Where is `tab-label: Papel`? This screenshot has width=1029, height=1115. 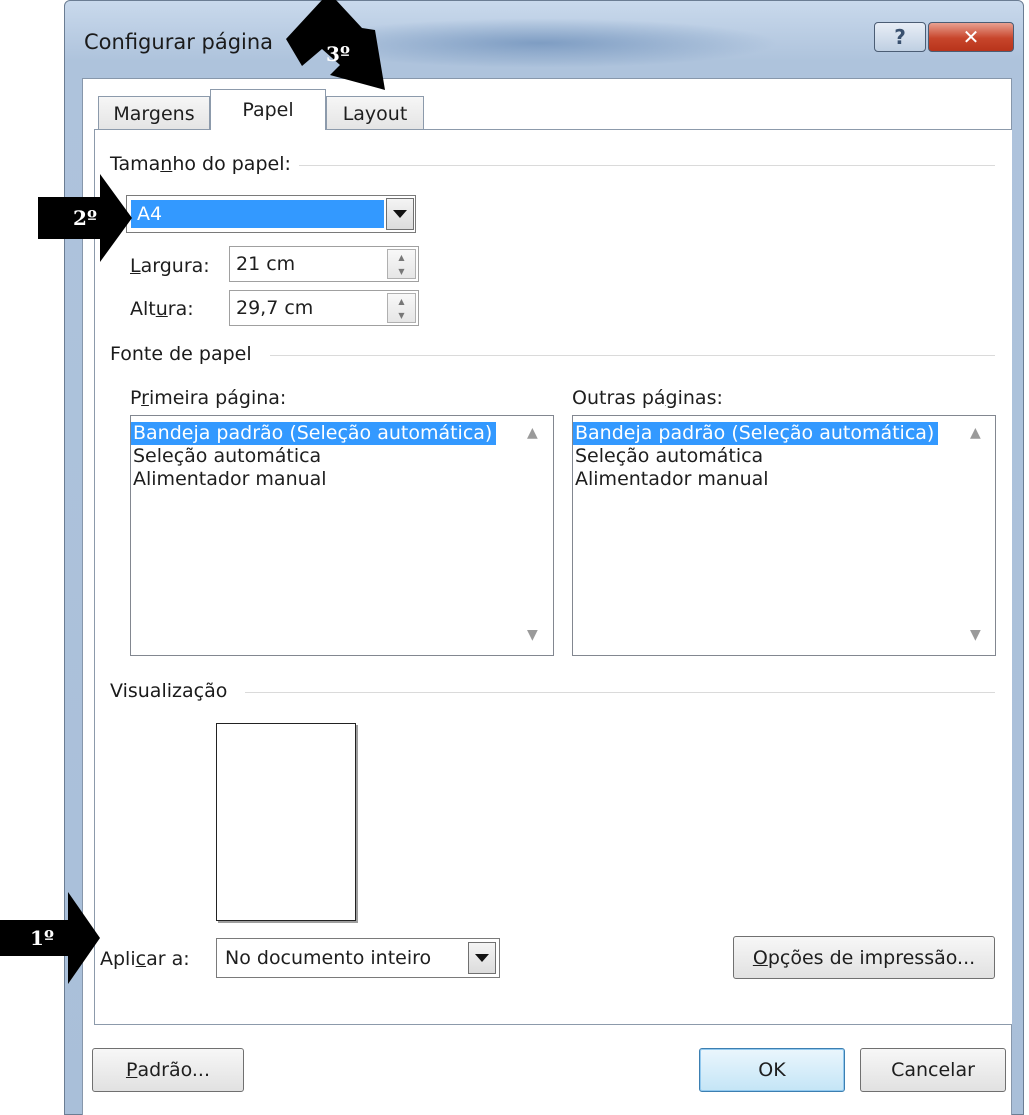
tab-label: Papel is located at coordinates (268, 110).